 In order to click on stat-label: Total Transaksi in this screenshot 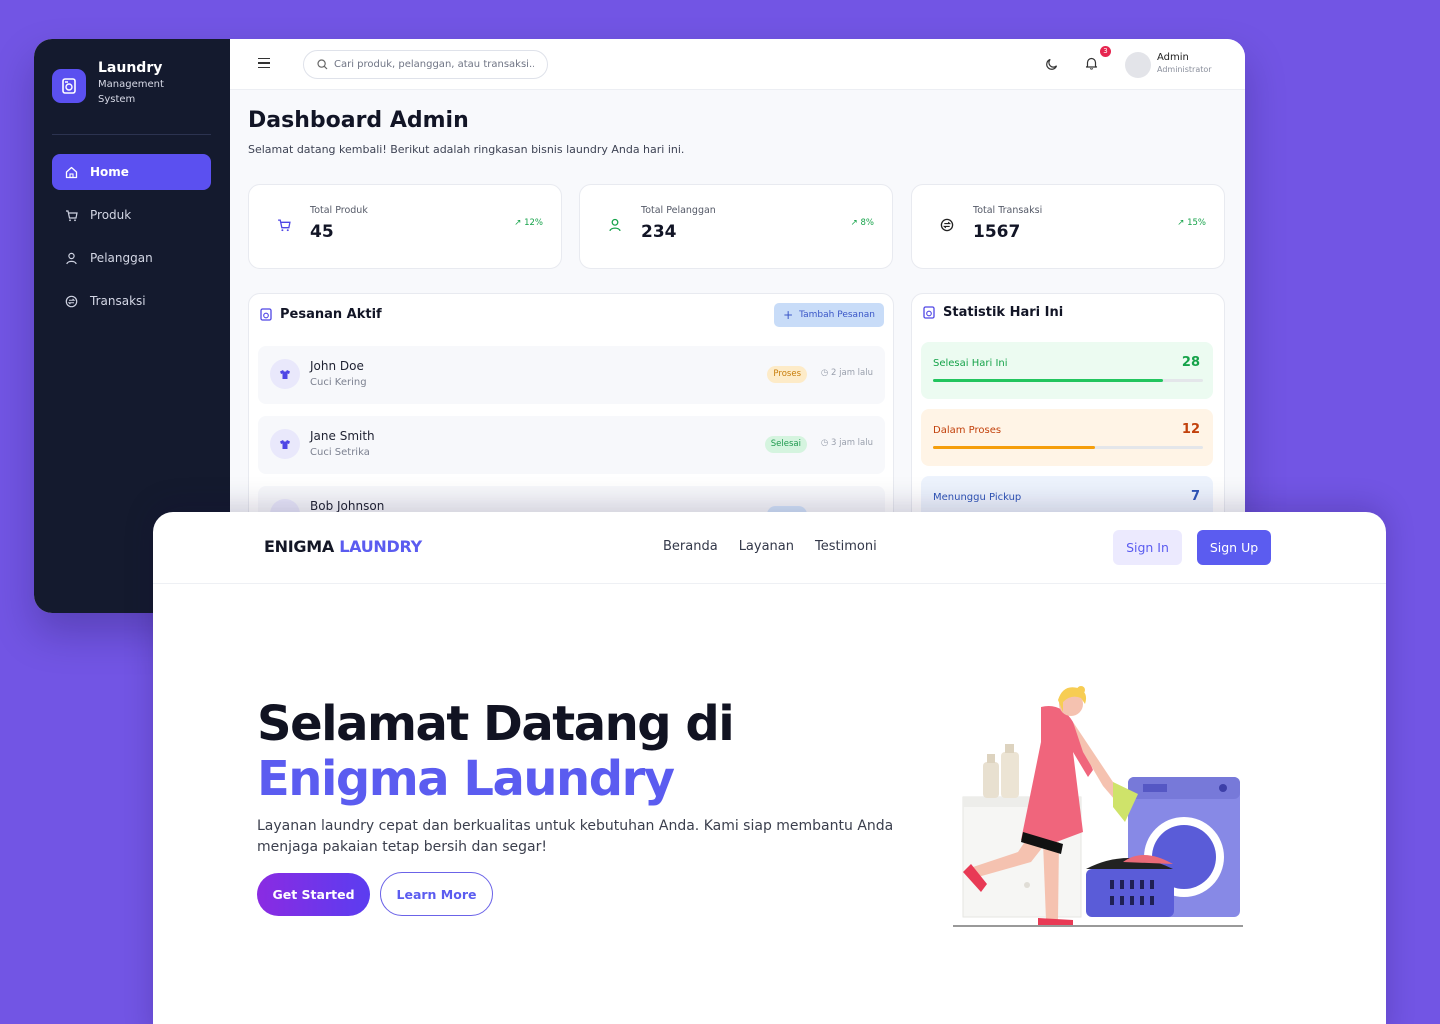, I will do `click(1008, 210)`.